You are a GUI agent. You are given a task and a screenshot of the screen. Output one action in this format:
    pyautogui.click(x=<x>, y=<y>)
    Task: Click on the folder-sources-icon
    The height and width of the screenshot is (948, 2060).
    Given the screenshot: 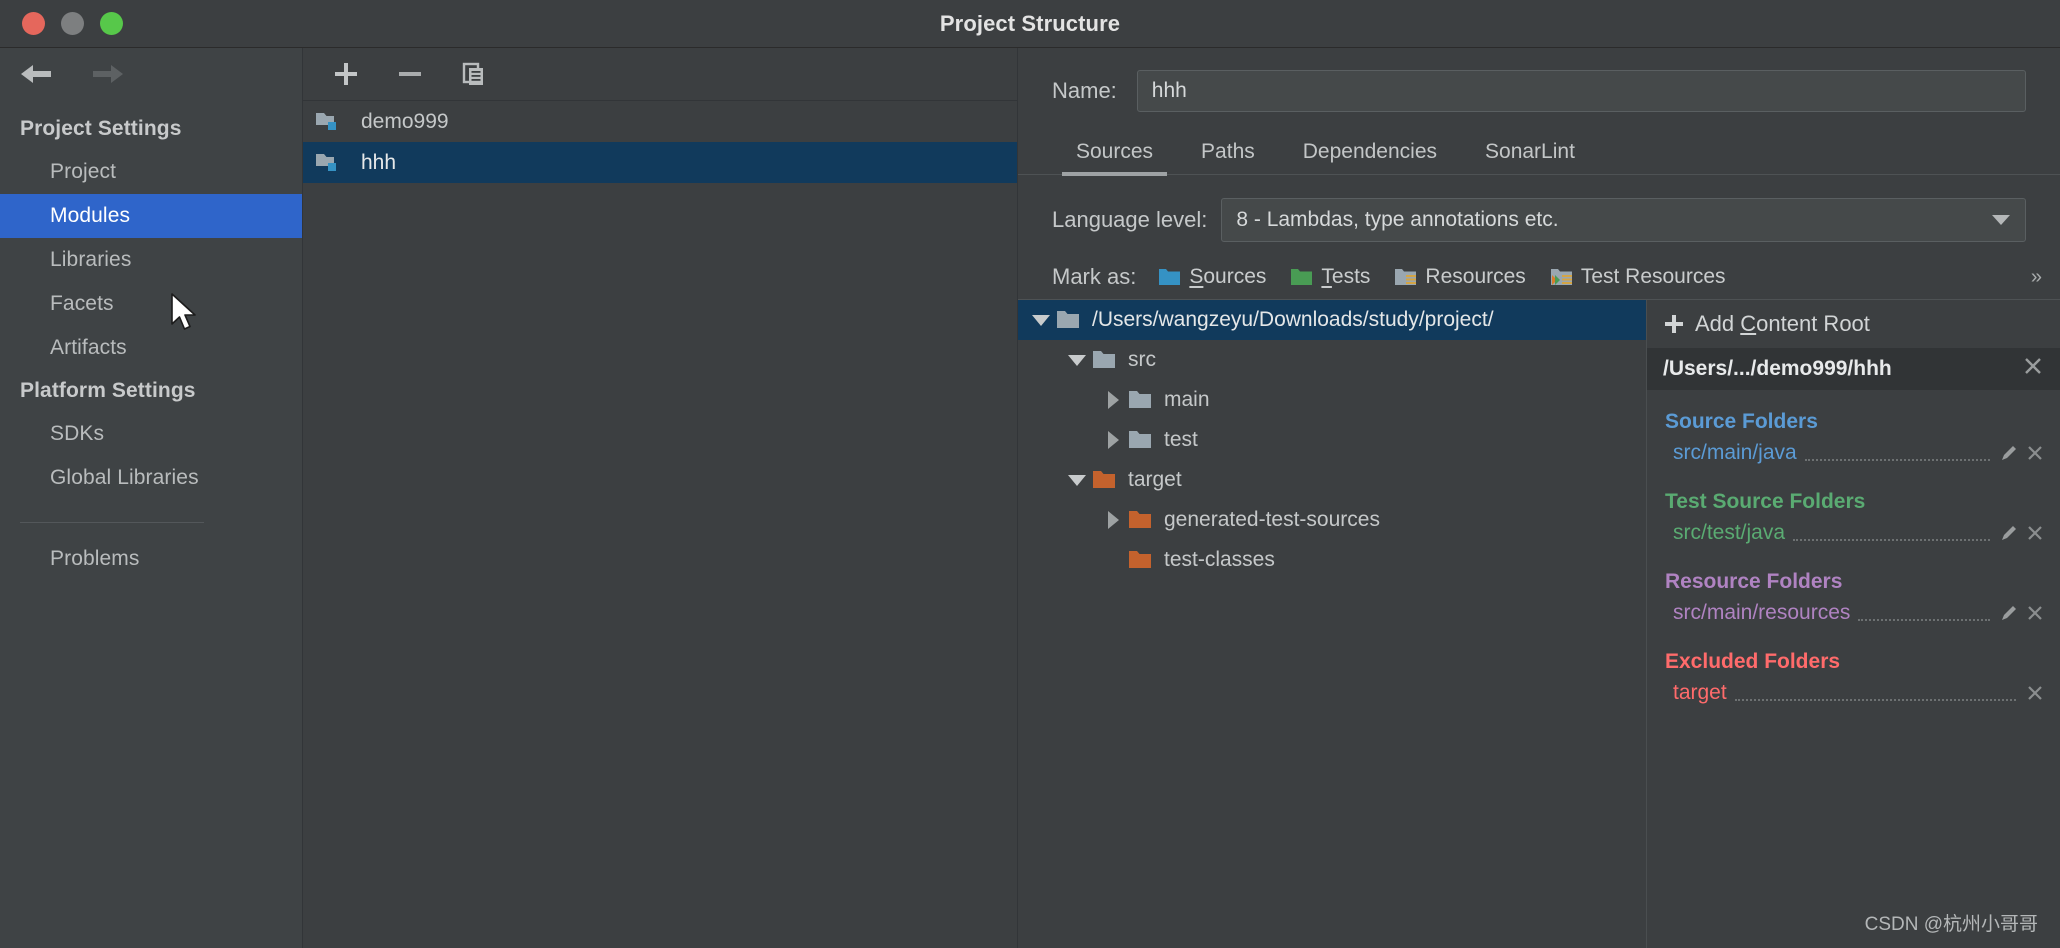 What is the action you would take?
    pyautogui.click(x=1170, y=277)
    